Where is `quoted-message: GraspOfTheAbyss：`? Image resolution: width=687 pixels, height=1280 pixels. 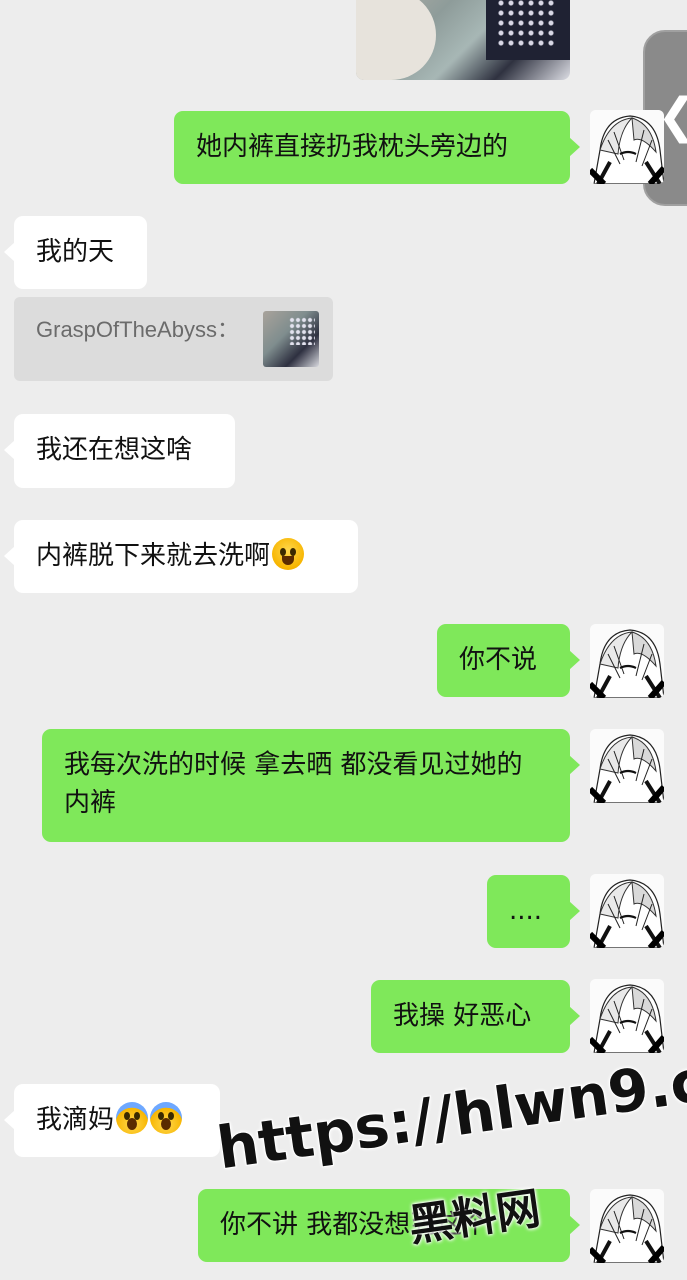 quoted-message: GraspOfTheAbyss： is located at coordinates (173, 339).